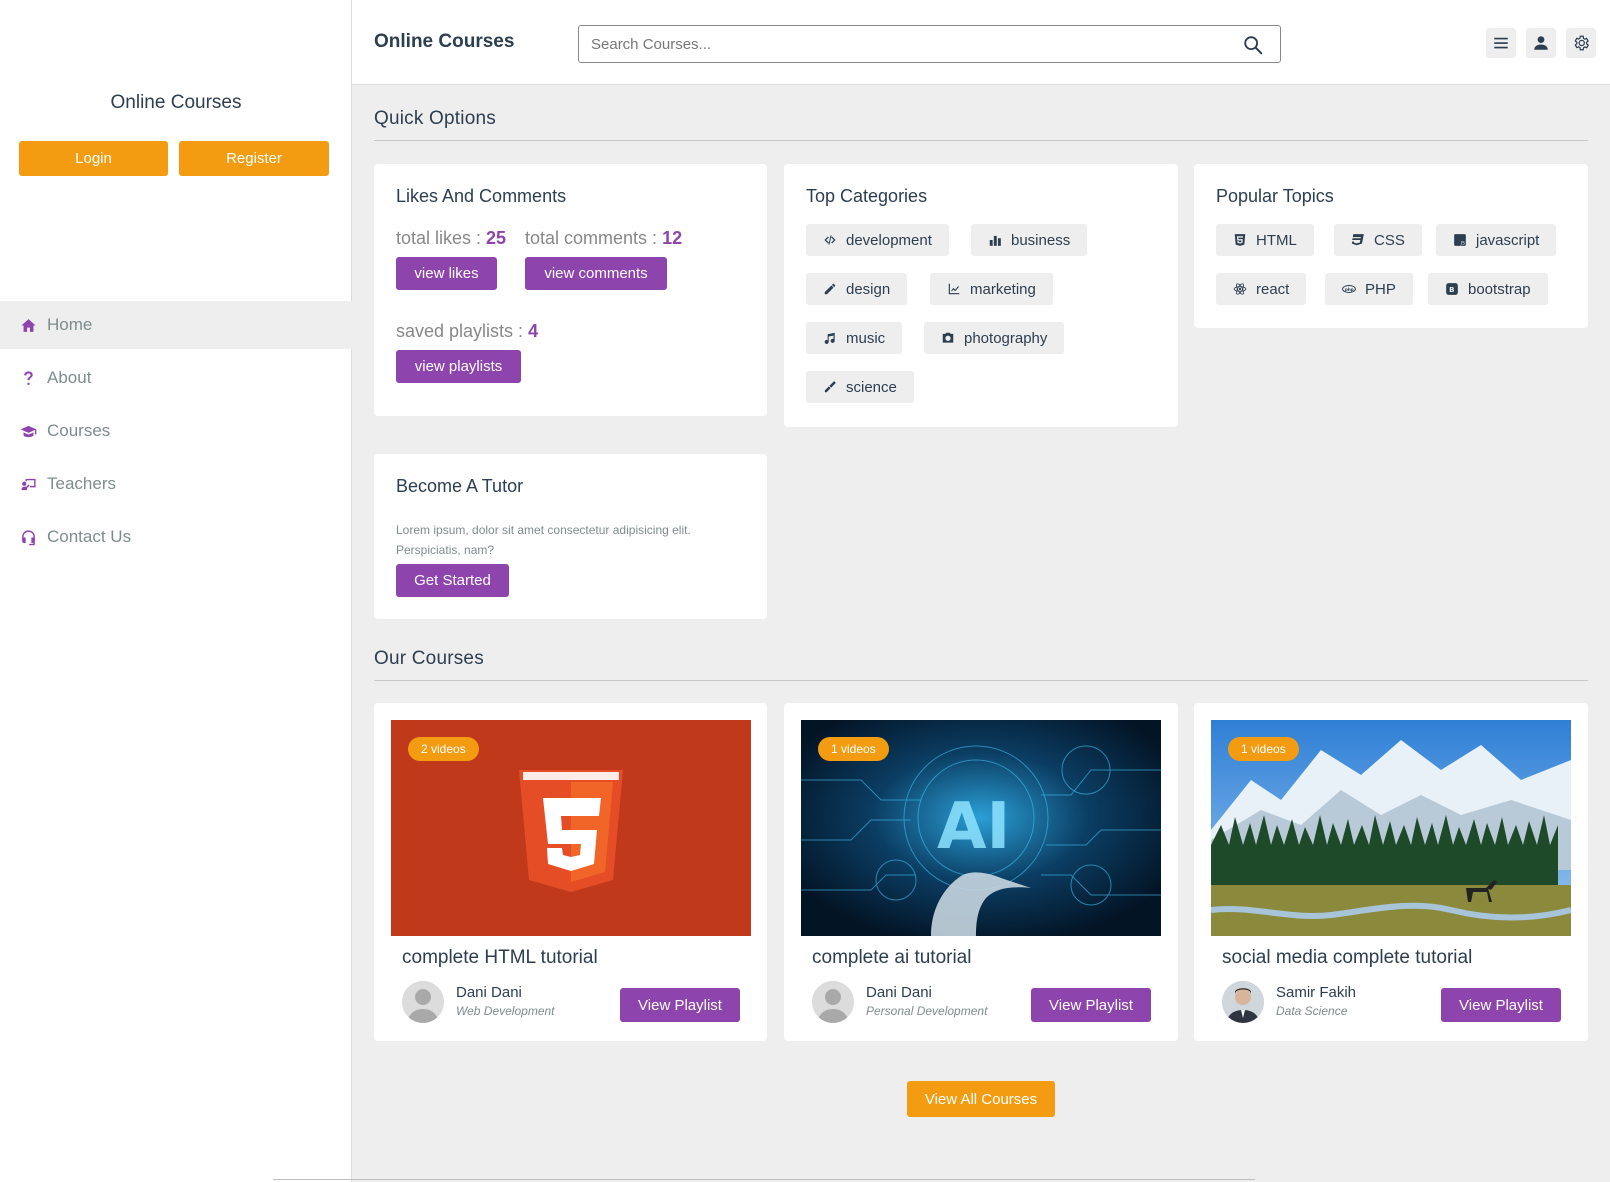  I want to click on js-icon: JS, so click(1460, 240).